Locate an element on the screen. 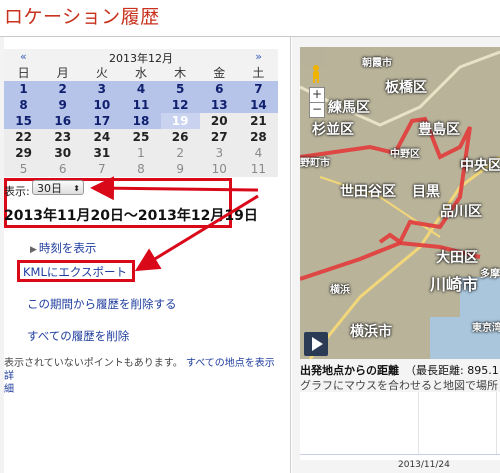 This screenshot has width=500, height=473. arrow-to-kml is located at coordinates (196, 233).